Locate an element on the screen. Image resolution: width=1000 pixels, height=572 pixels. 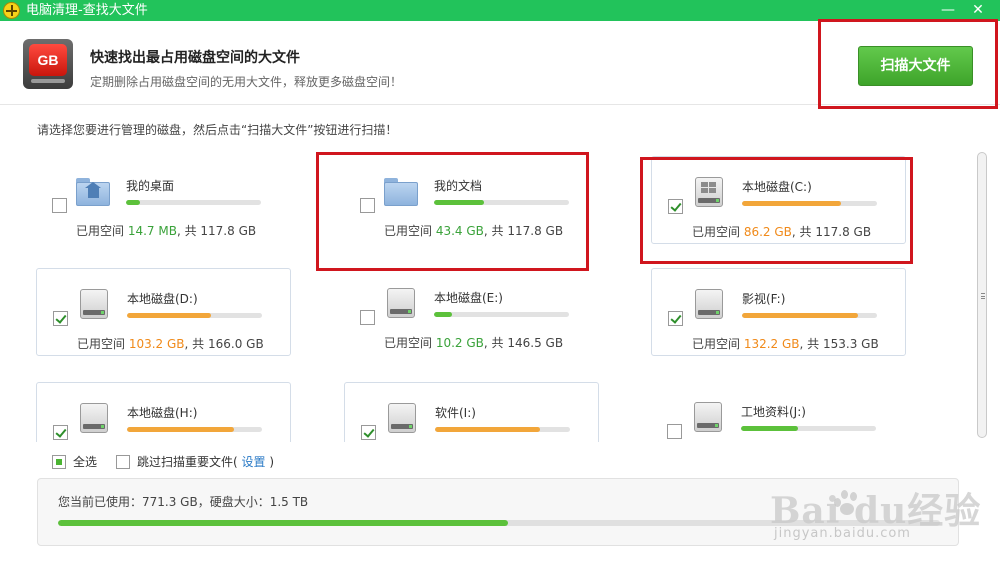
drive-name: 本地磁盘(D:) is located at coordinates (162, 299).